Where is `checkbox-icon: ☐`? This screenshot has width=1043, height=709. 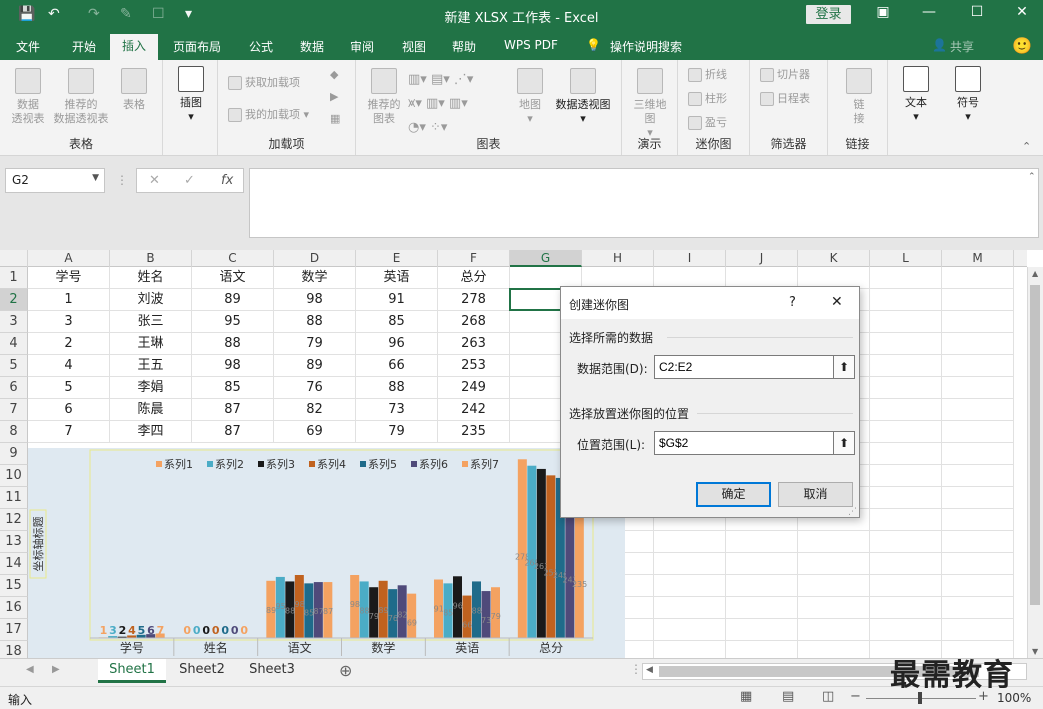
checkbox-icon: ☐ is located at coordinates (158, 14).